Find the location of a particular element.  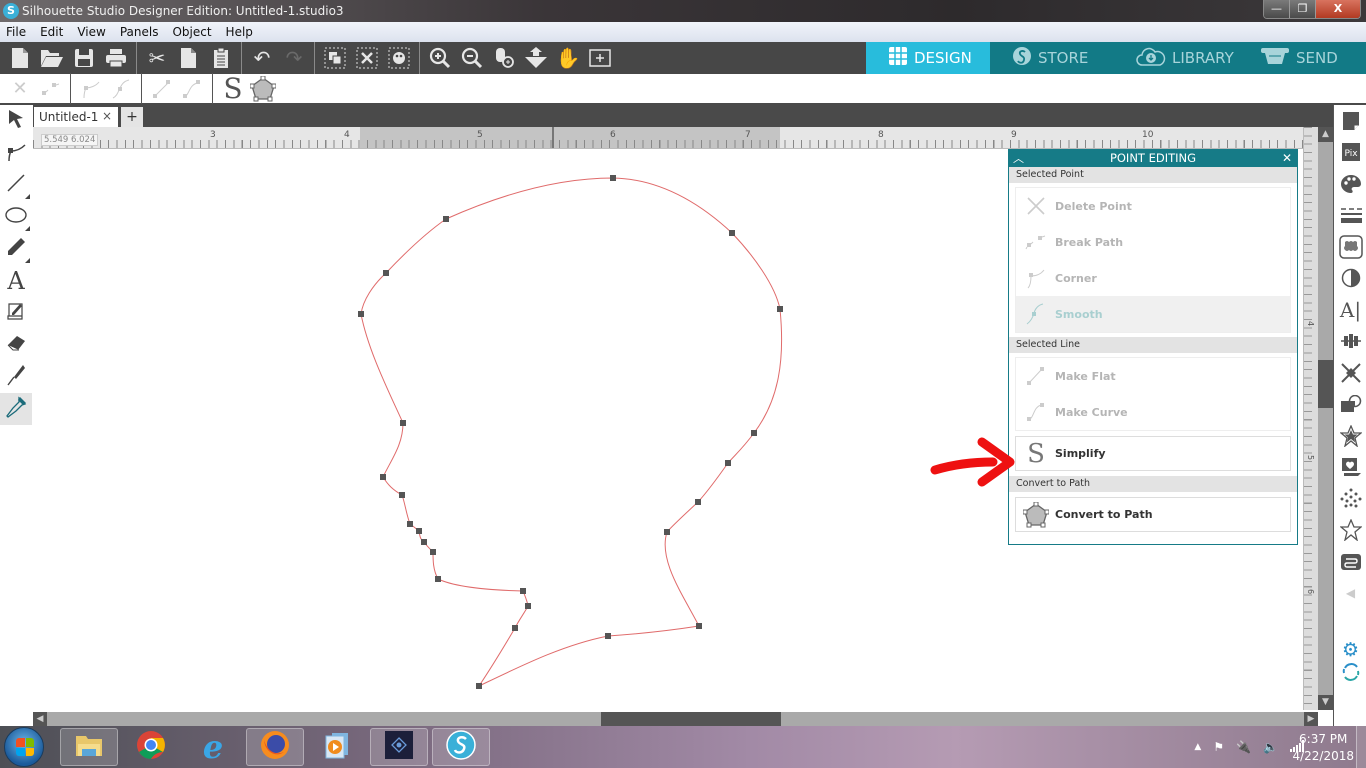

copy-icon is located at coordinates (189, 58).